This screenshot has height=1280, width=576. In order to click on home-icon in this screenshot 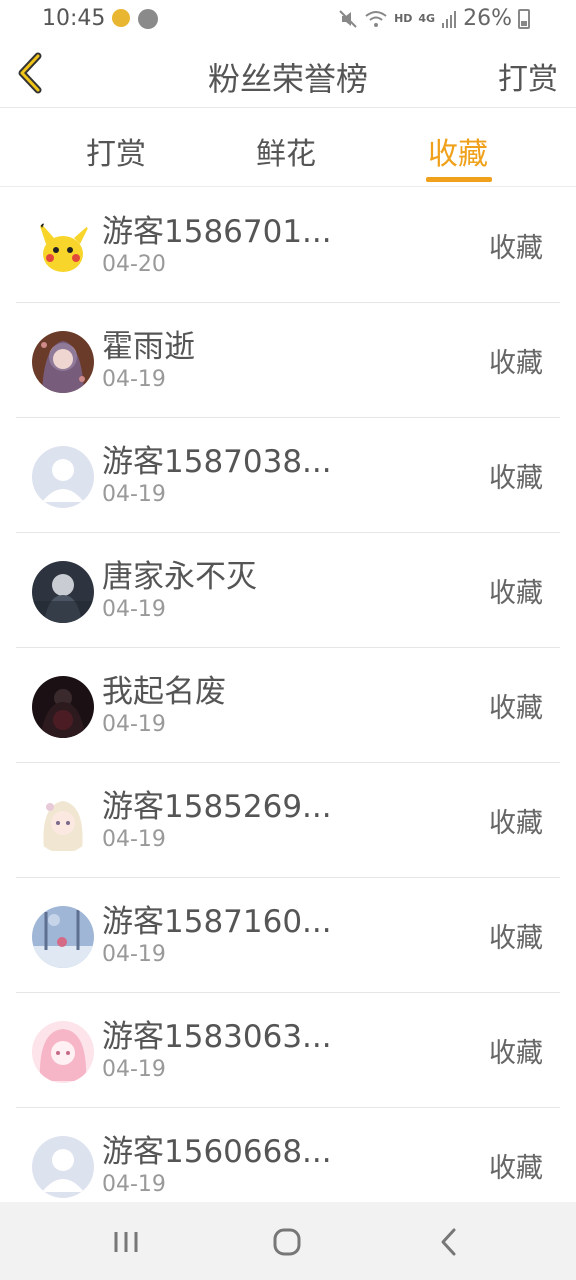, I will do `click(287, 1242)`.